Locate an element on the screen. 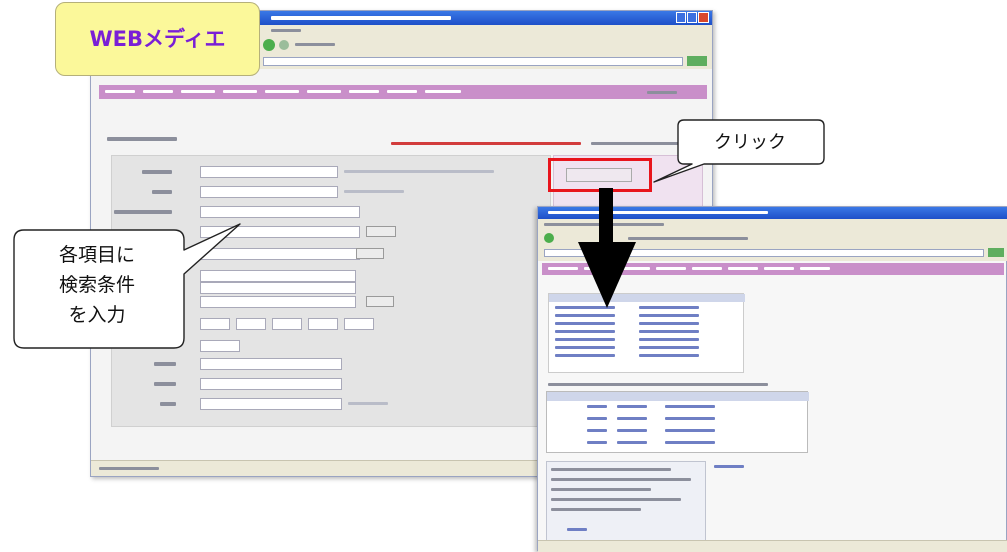  field-9d is located at coordinates (323, 324).